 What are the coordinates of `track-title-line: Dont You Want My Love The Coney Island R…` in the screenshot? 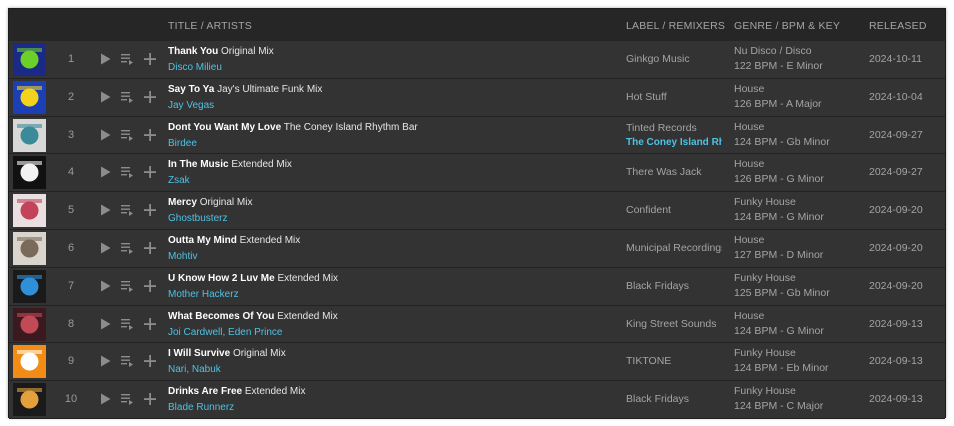 It's located at (393, 127).